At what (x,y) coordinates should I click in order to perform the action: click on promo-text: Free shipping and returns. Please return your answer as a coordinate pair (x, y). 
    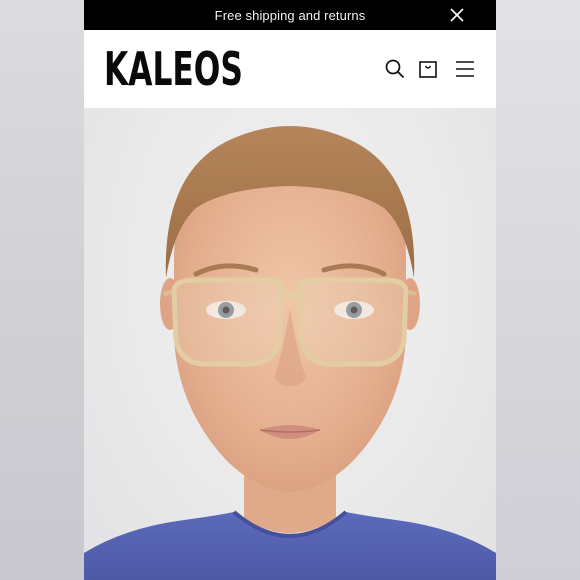
    Looking at the image, I should click on (290, 15).